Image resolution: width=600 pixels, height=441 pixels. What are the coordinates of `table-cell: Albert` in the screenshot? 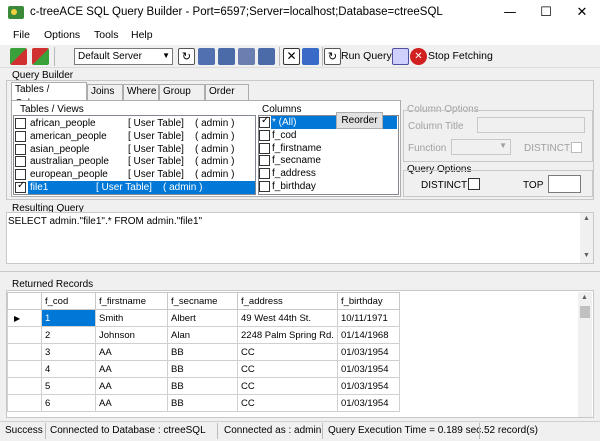 It's located at (202, 318).